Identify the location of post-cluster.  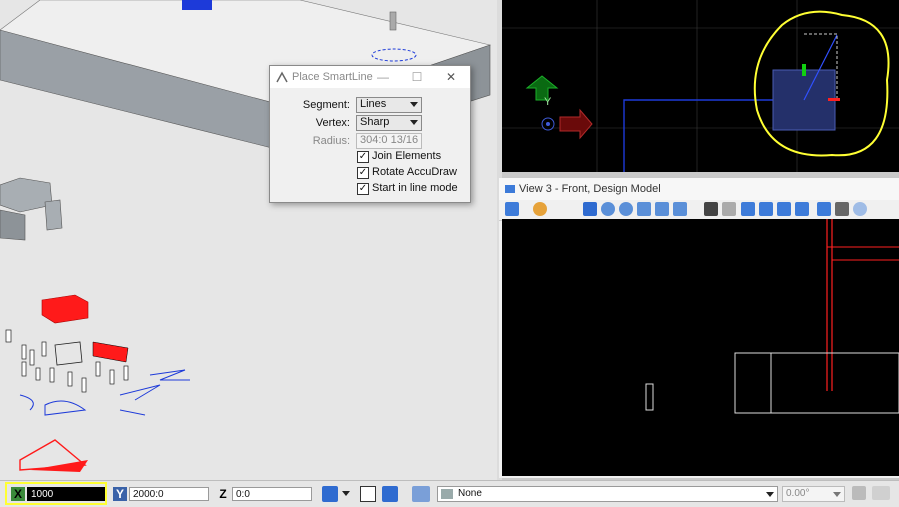
(67, 361).